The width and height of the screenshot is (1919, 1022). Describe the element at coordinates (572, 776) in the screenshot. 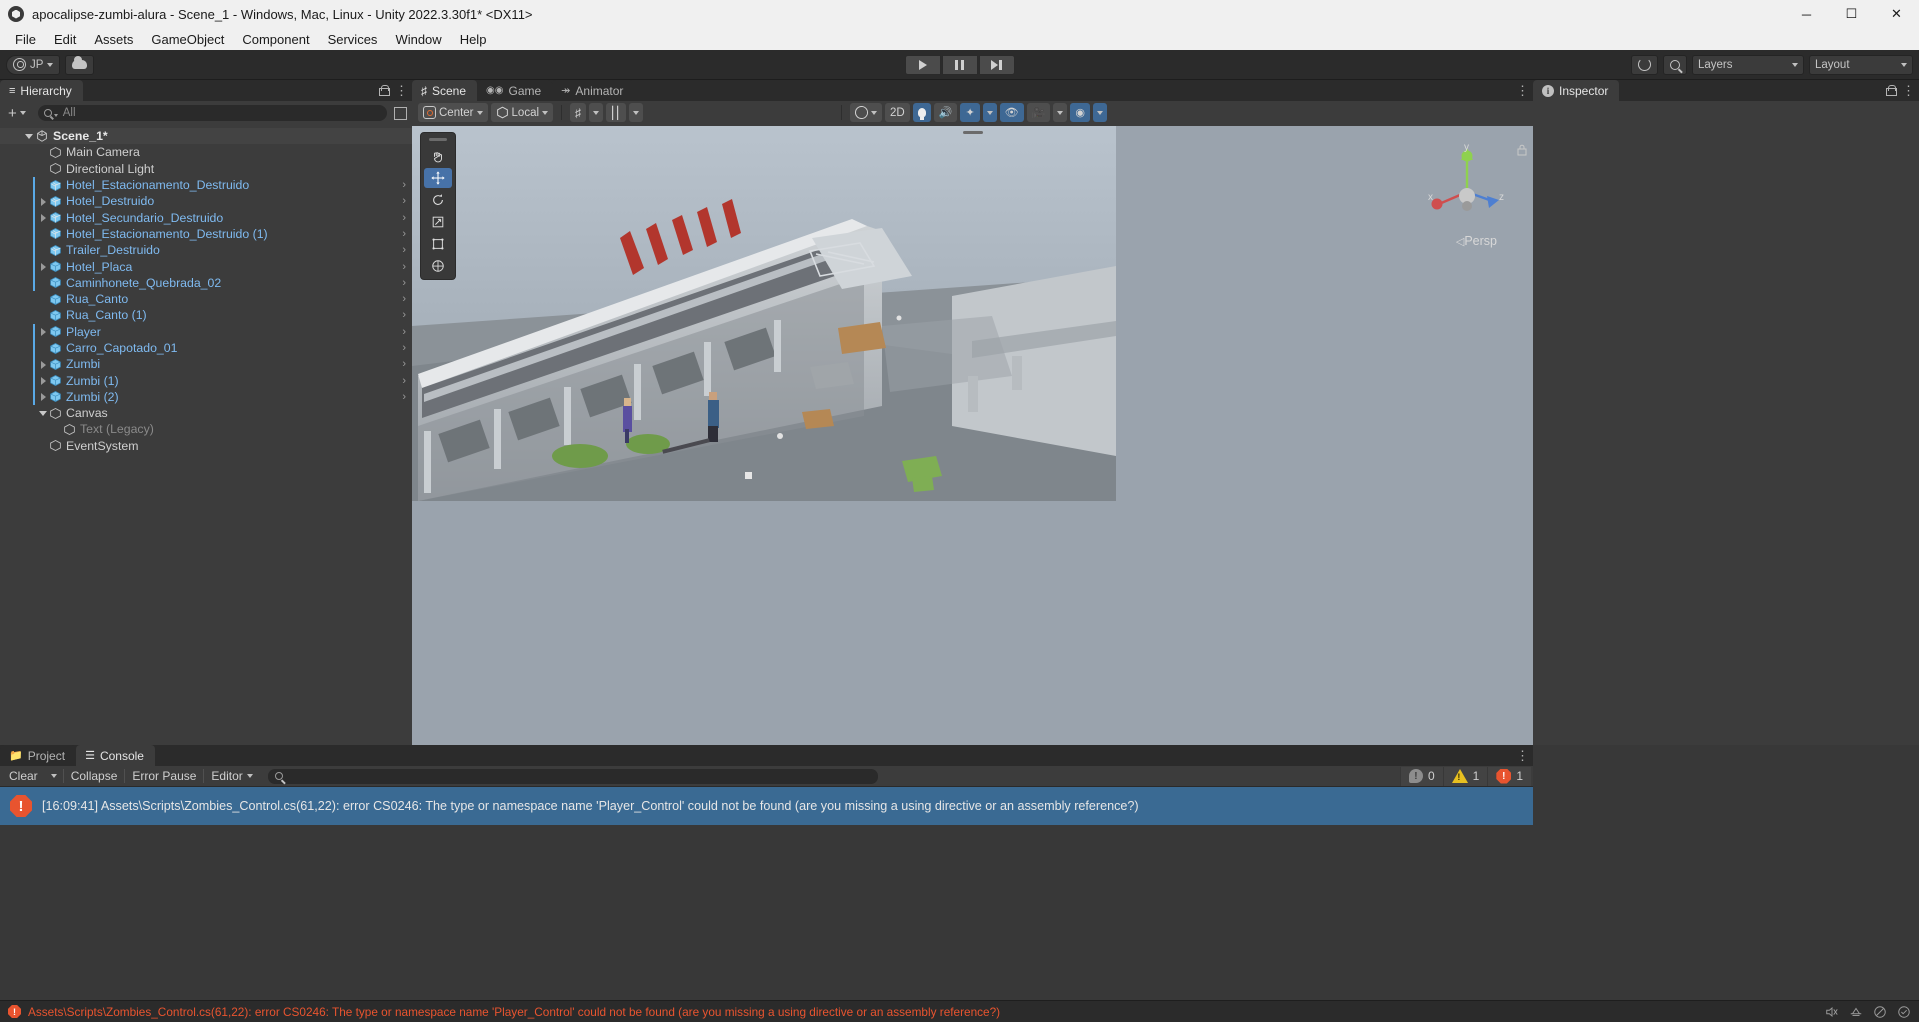

I see `console-search-input` at that location.